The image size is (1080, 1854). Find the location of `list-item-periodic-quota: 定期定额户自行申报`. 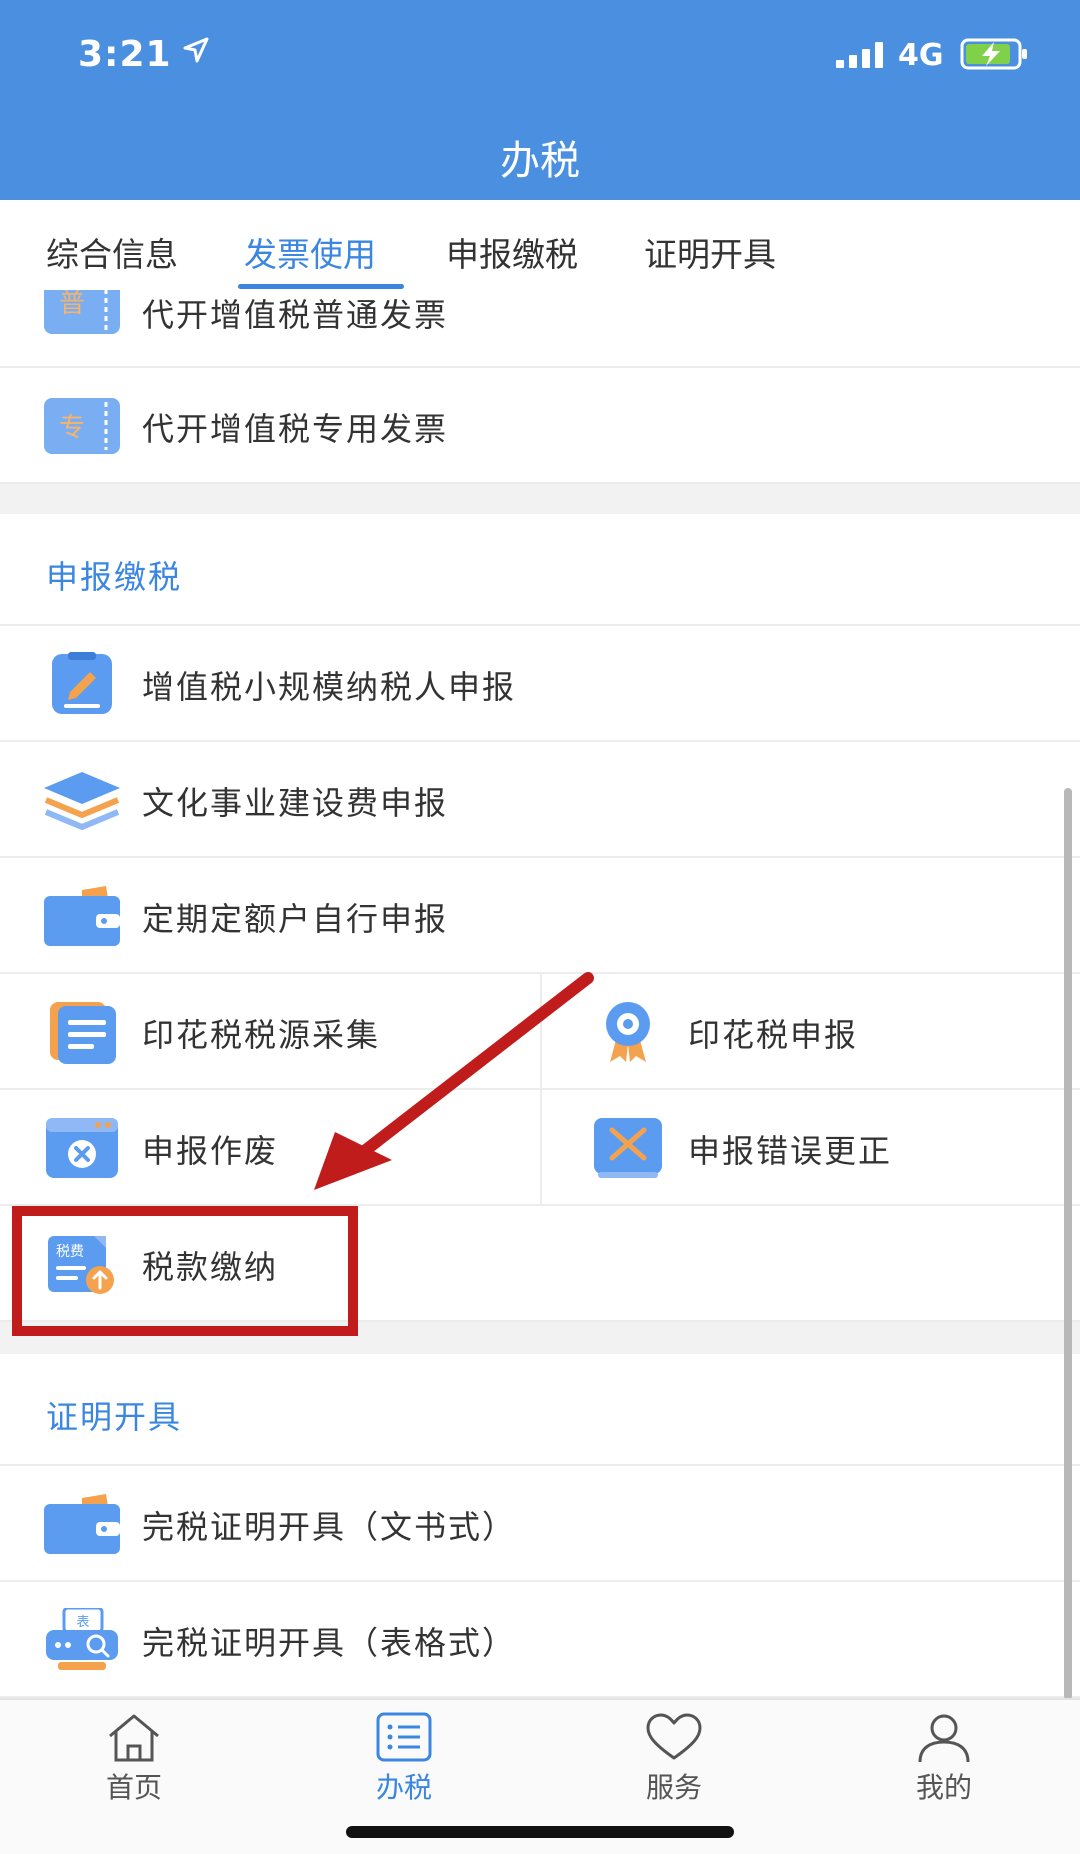

list-item-periodic-quota: 定期定额户自行申报 is located at coordinates (540, 916).